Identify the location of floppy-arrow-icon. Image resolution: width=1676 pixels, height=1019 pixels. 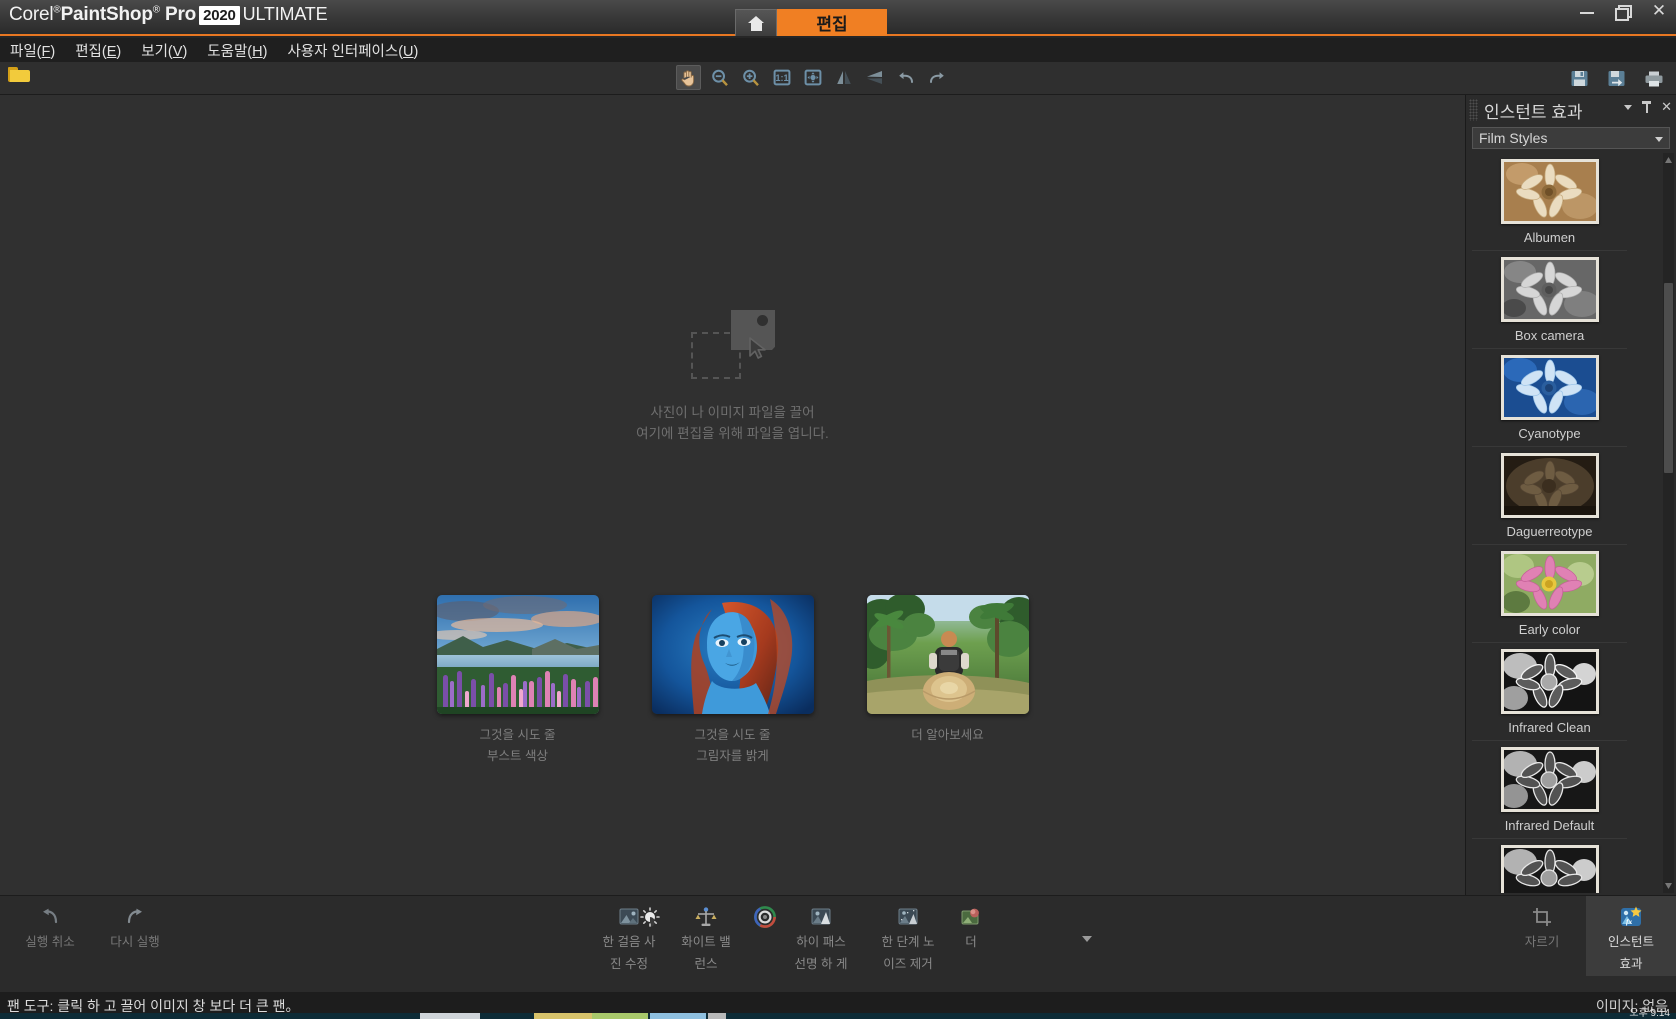
(1616, 79).